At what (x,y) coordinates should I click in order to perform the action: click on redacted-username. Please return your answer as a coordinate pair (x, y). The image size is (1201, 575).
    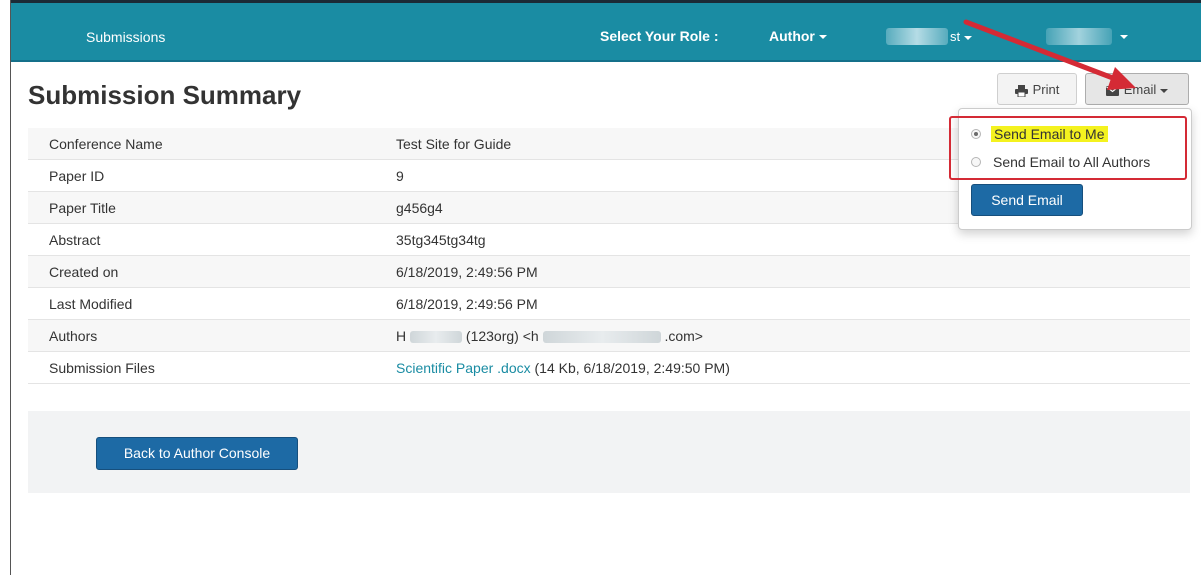
    Looking at the image, I should click on (917, 36).